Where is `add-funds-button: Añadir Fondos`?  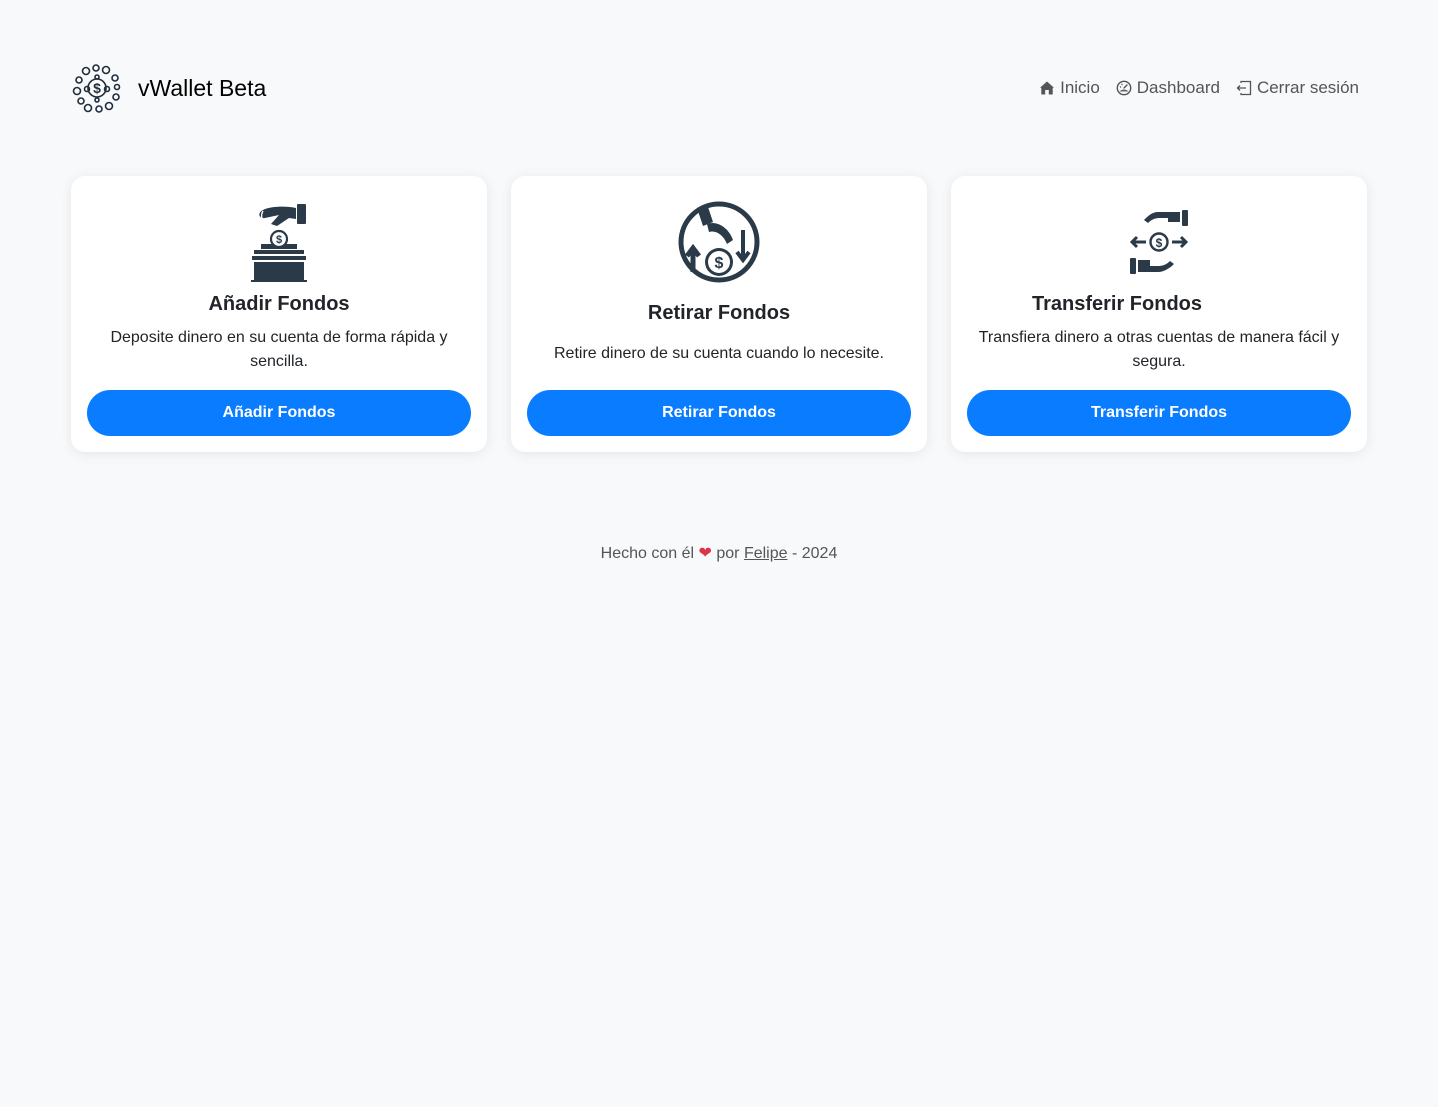 add-funds-button: Añadir Fondos is located at coordinates (279, 413).